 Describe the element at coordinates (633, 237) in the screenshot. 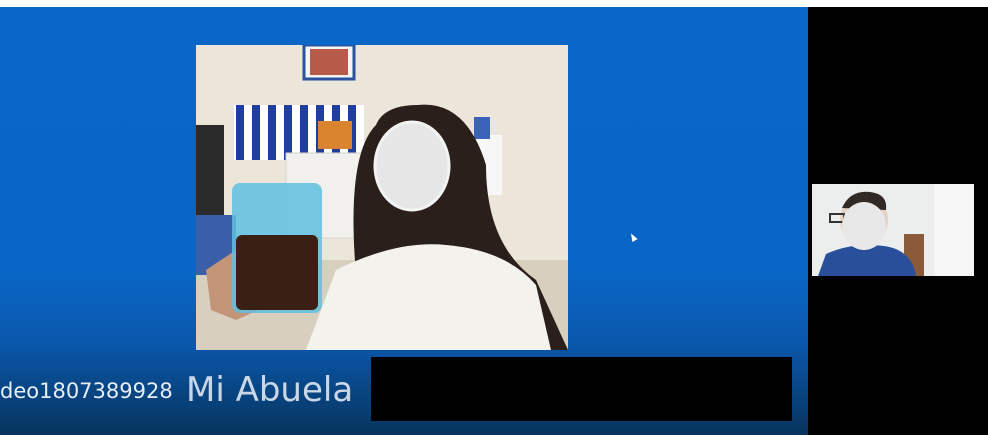

I see `mouse-pointer-icon` at that location.